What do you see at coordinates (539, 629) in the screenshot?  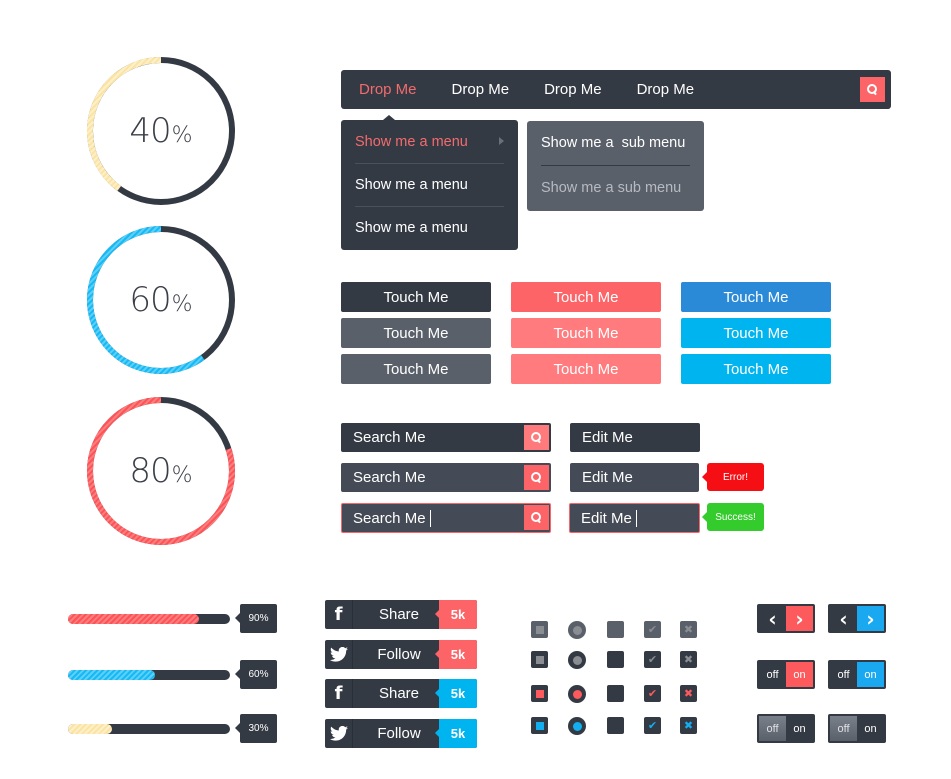 I see `checkbox-disabled` at bounding box center [539, 629].